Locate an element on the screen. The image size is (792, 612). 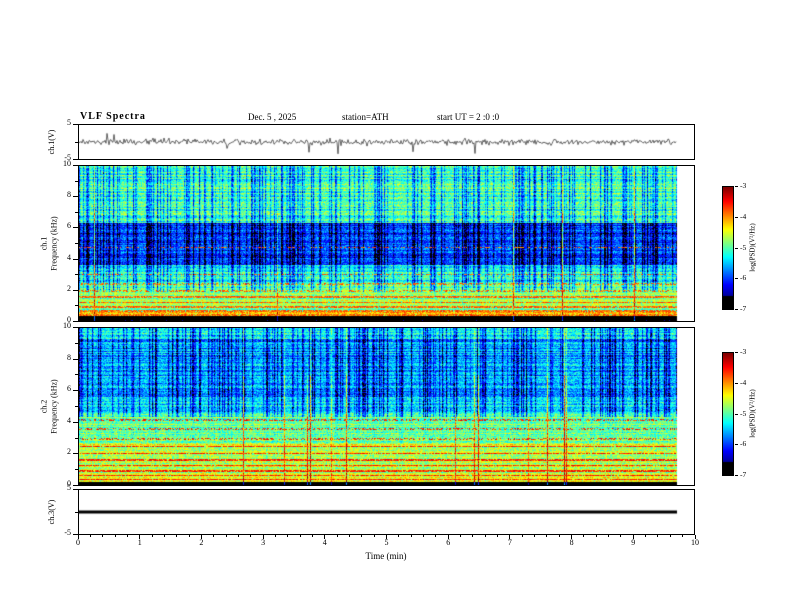
start-ut-label: start UT = 2 :0 :0 is located at coordinates (468, 117).